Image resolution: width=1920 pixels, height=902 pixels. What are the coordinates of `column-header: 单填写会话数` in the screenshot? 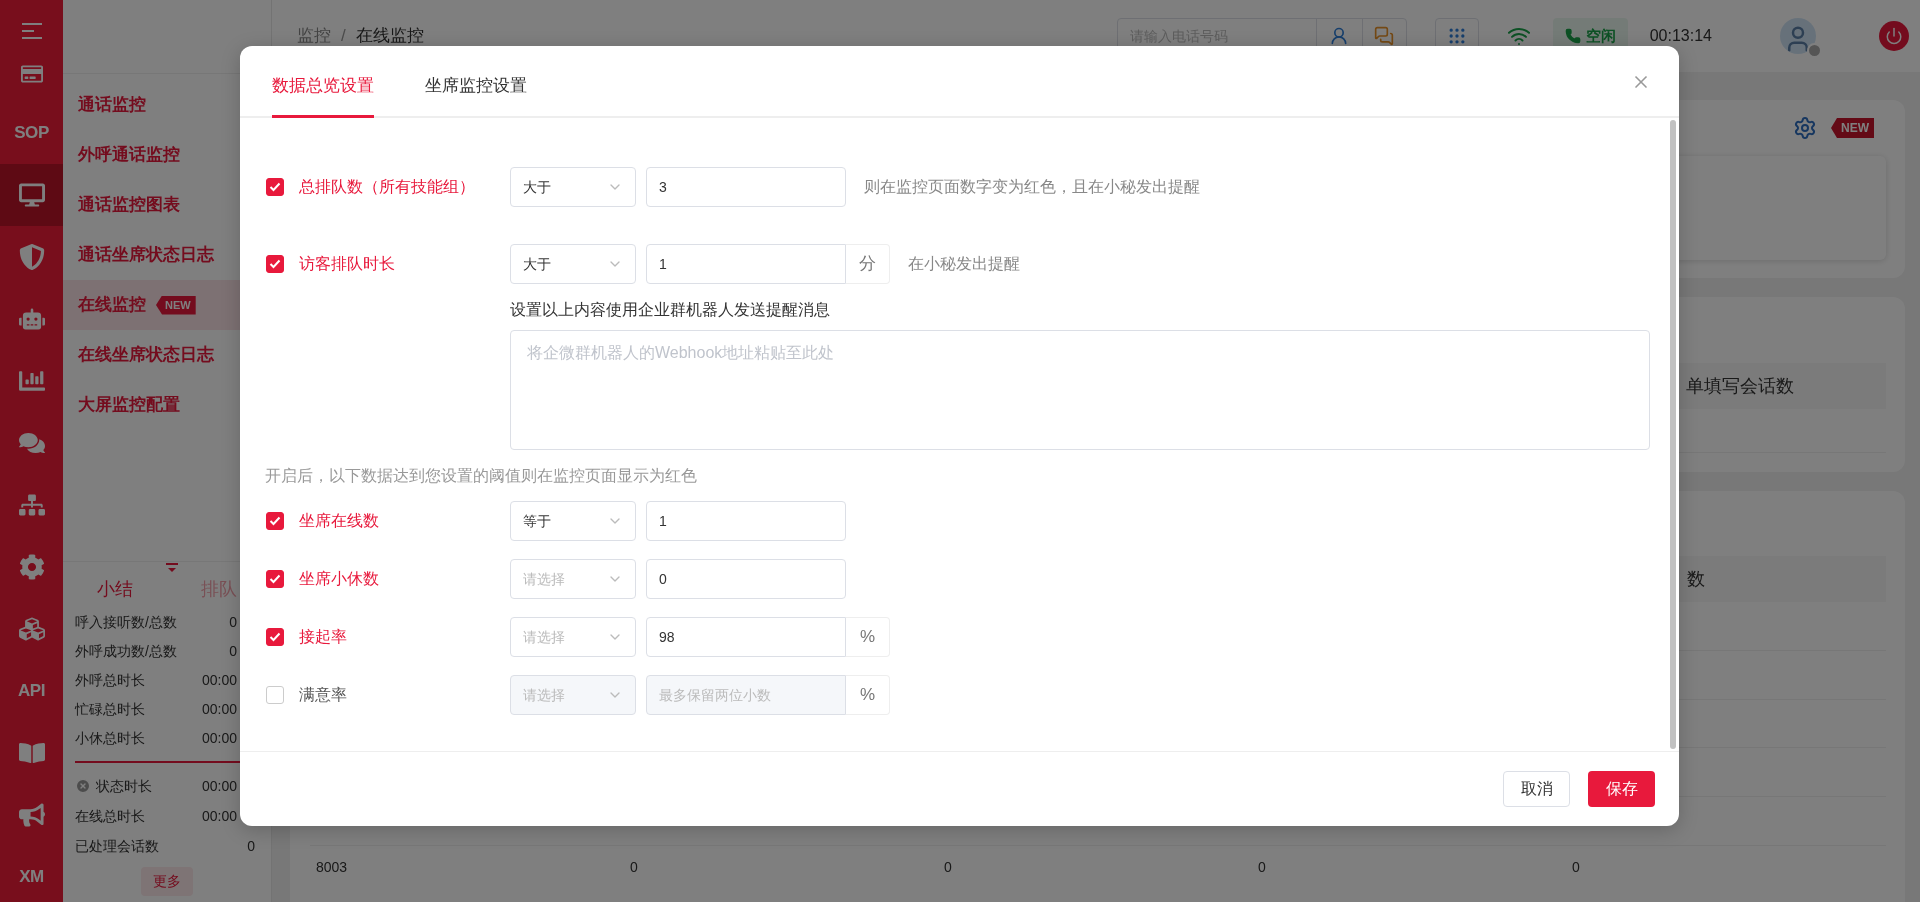 It's located at (1740, 386).